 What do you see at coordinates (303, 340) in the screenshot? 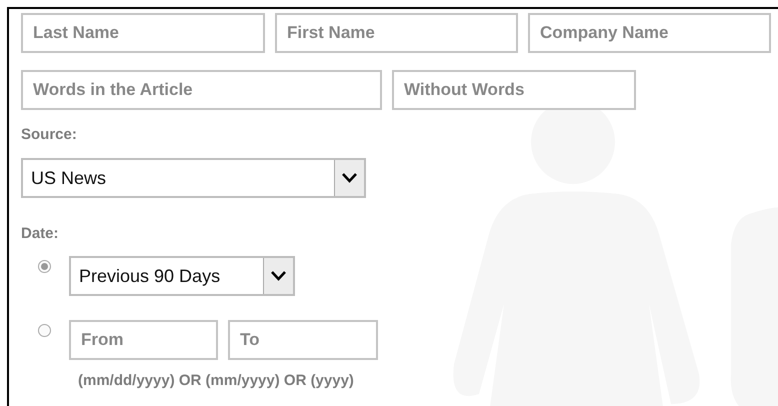
I see `to-date-field: To` at bounding box center [303, 340].